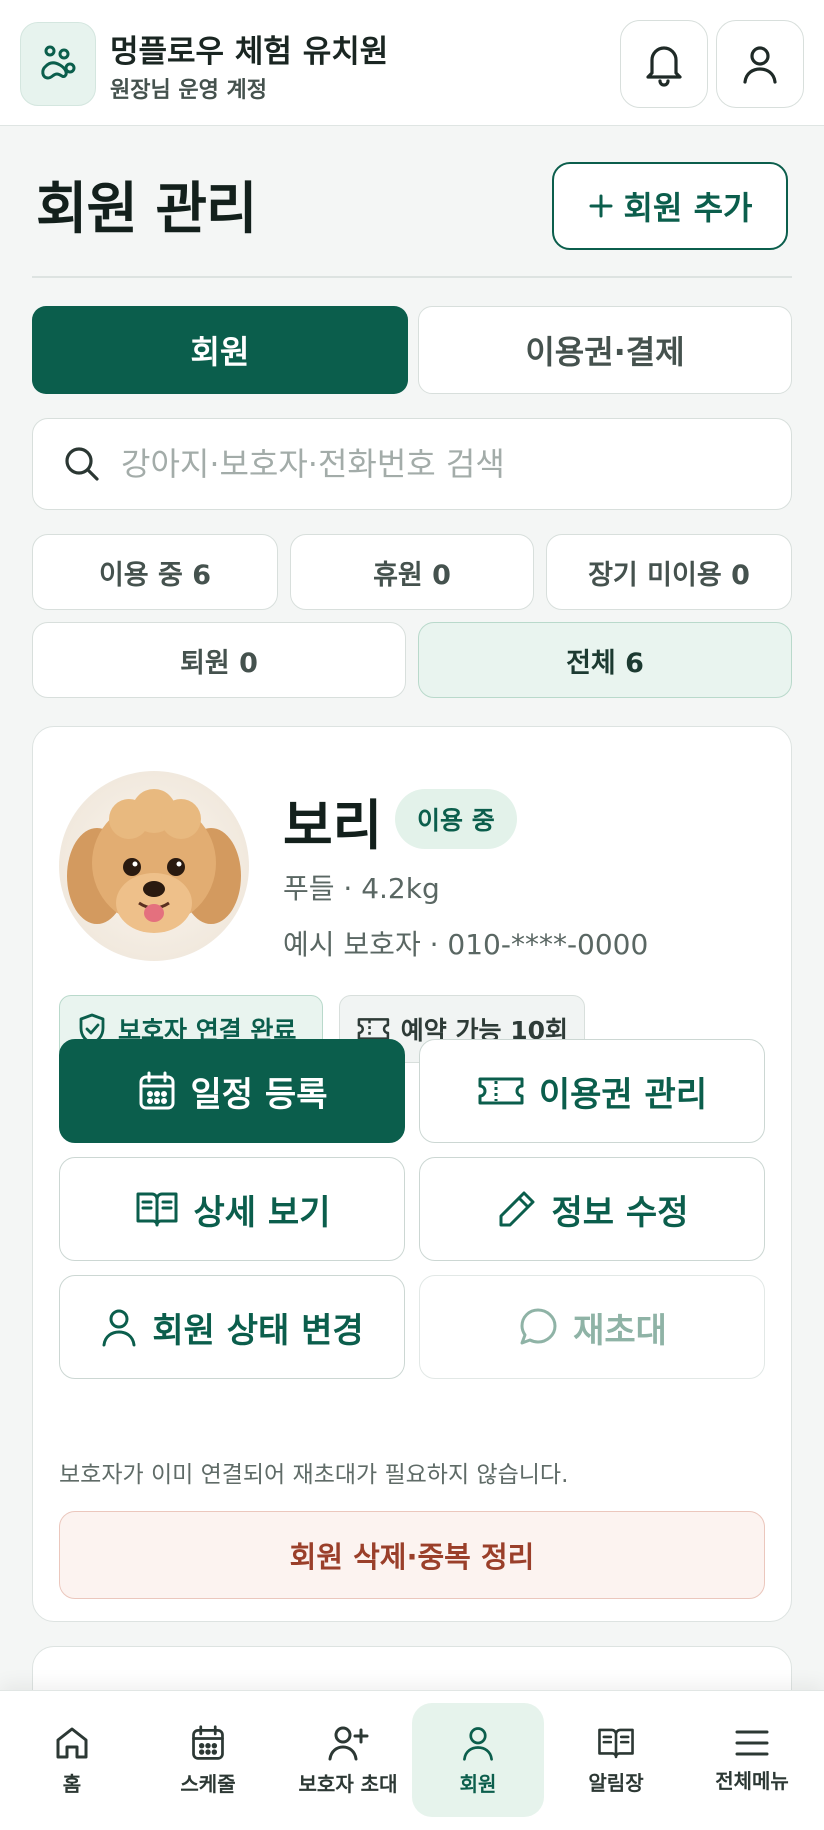  I want to click on divider, so click(412, 277).